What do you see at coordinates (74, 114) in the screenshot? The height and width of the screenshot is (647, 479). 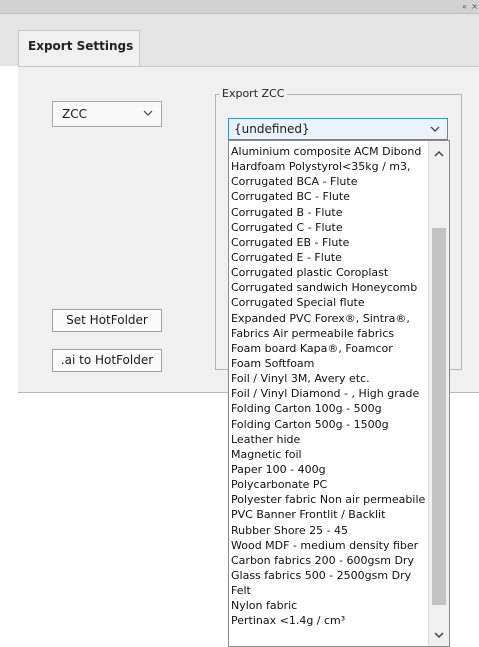 I see `format-select-value: ZCC` at bounding box center [74, 114].